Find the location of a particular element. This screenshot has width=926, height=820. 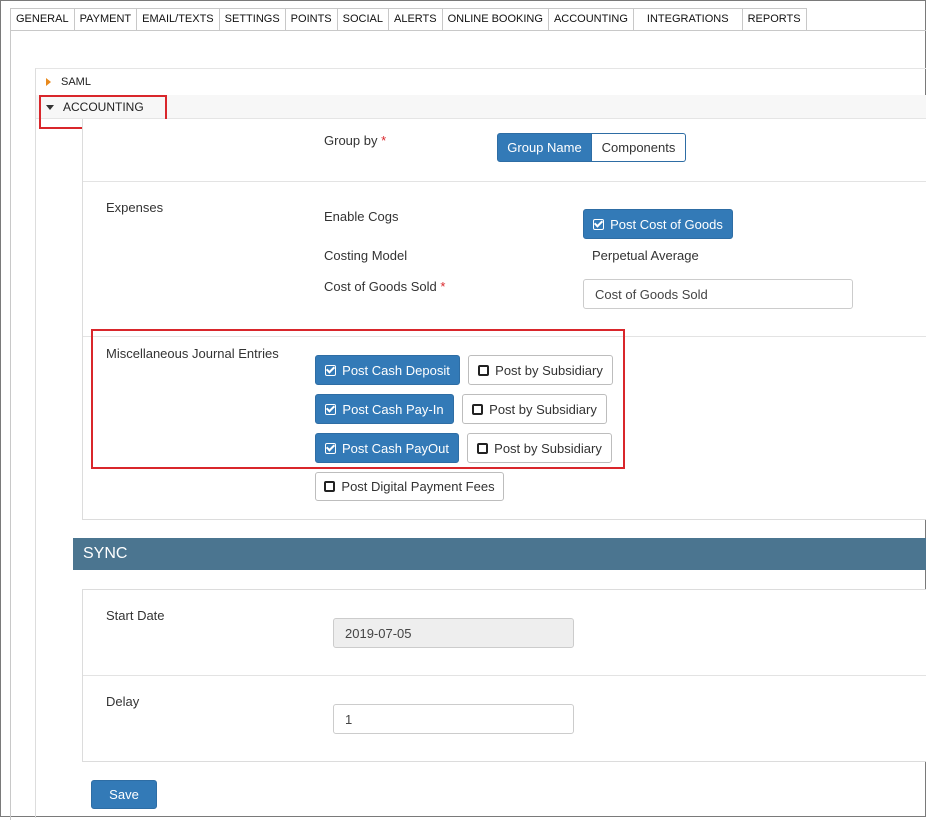

cogs-label: Cost of Goods Sold * is located at coordinates (384, 286).